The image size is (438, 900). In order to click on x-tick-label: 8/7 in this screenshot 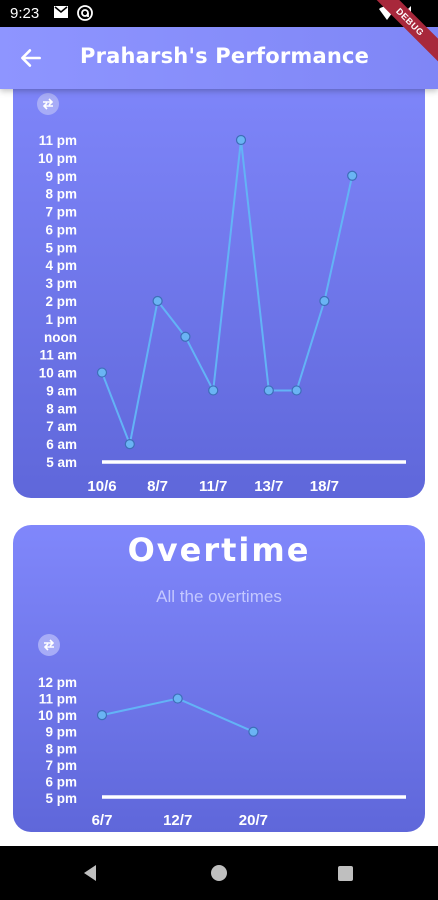, I will do `click(157, 486)`.